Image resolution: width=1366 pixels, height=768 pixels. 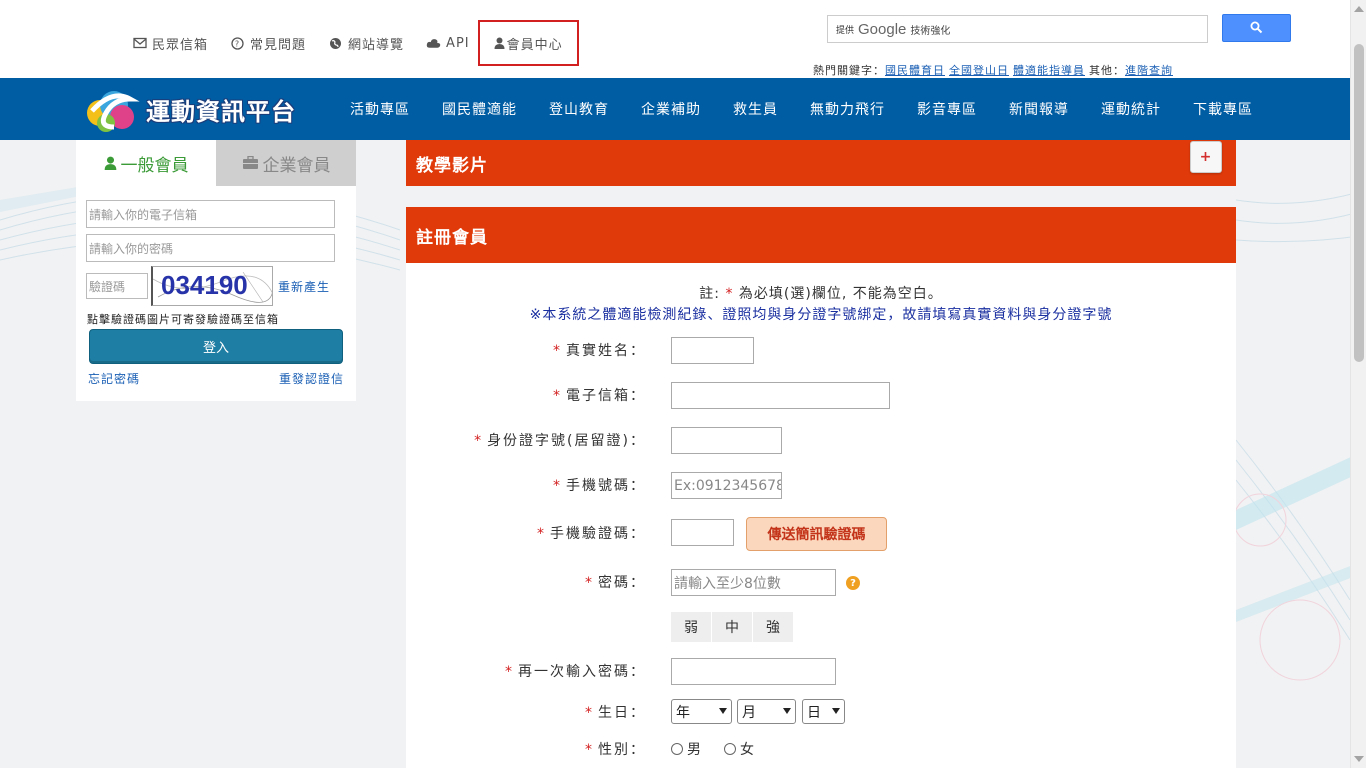 I want to click on google-logo: Google, so click(x=882, y=29).